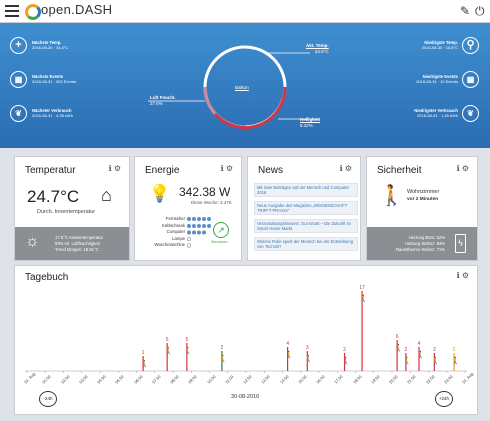  Describe the element at coordinates (221, 230) in the screenshot. I see `eco-icon: ↗` at that location.